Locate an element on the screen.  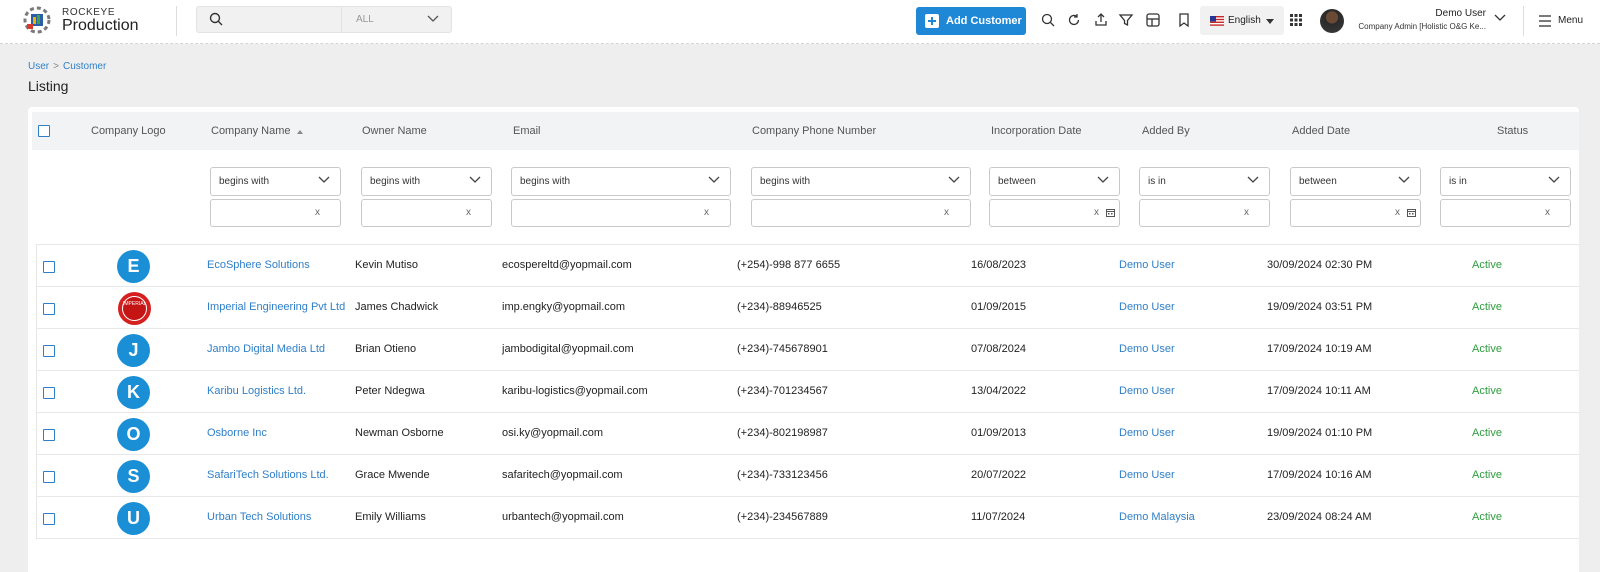
menu-icon is located at coordinates (1545, 21).